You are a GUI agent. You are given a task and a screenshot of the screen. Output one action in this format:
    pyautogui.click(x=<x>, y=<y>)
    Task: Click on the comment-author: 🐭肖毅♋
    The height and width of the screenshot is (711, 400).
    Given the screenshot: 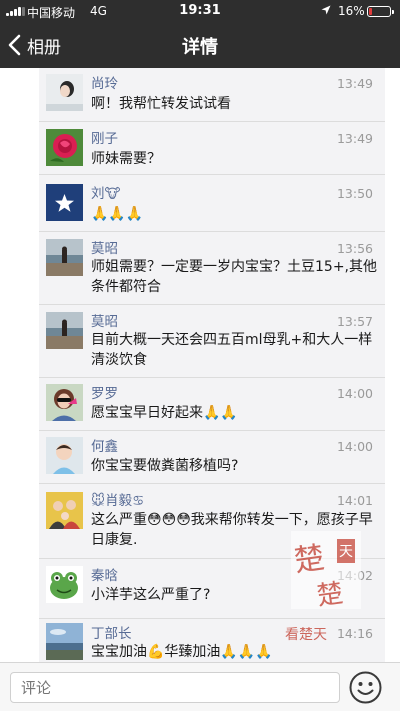 What is the action you would take?
    pyautogui.click(x=117, y=499)
    